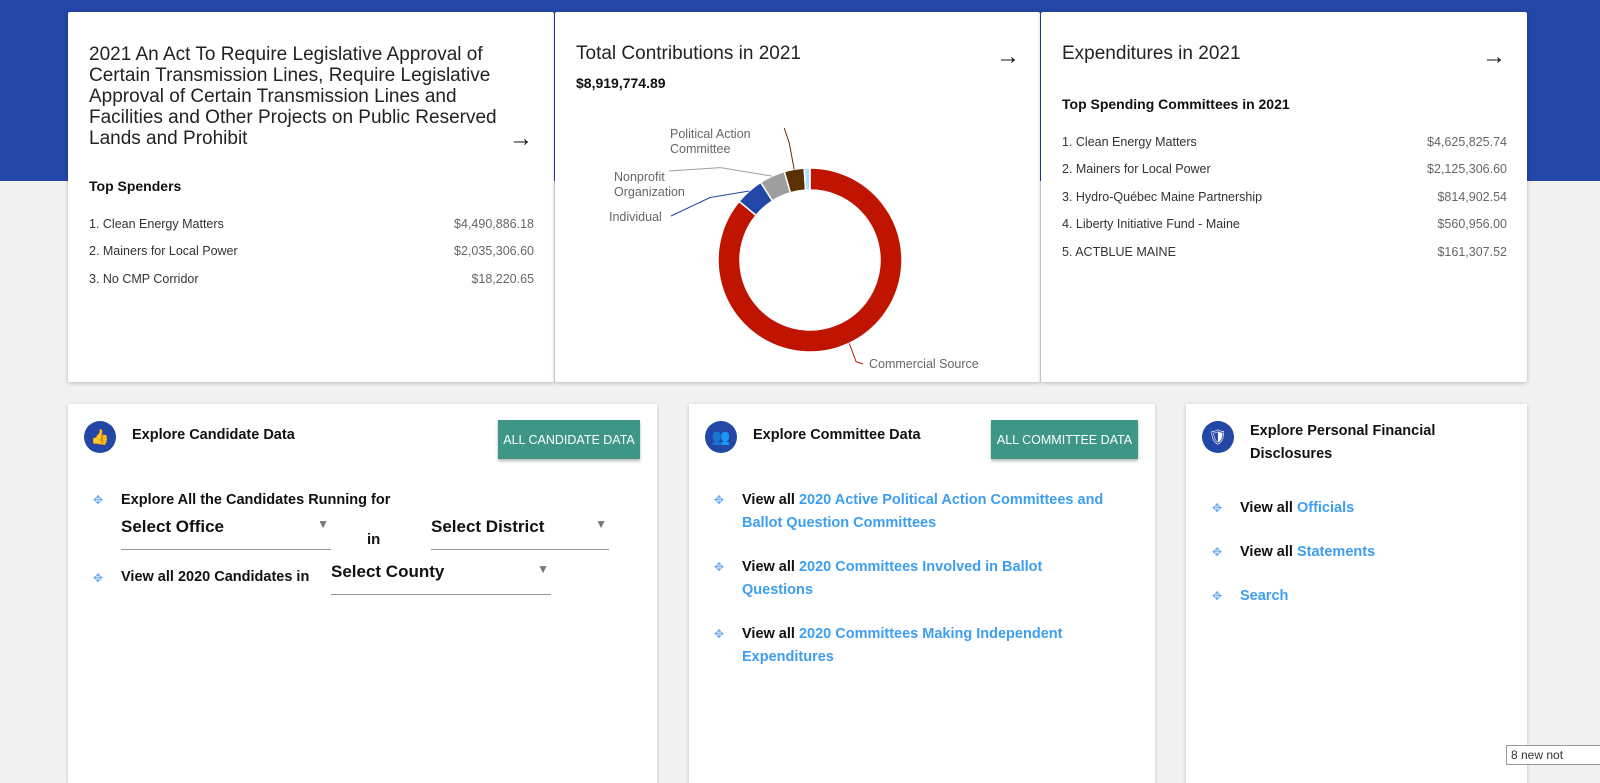 This screenshot has width=1600, height=783. I want to click on select-district-dropdown: Select District ▼, so click(520, 533).